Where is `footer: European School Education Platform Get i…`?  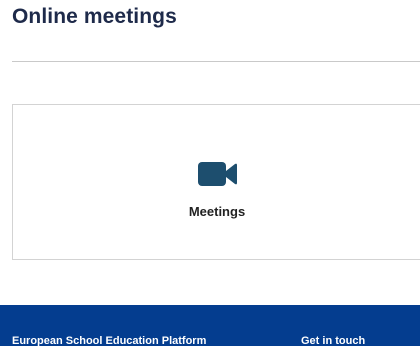 footer: European School Education Platform Get i… is located at coordinates (210, 326).